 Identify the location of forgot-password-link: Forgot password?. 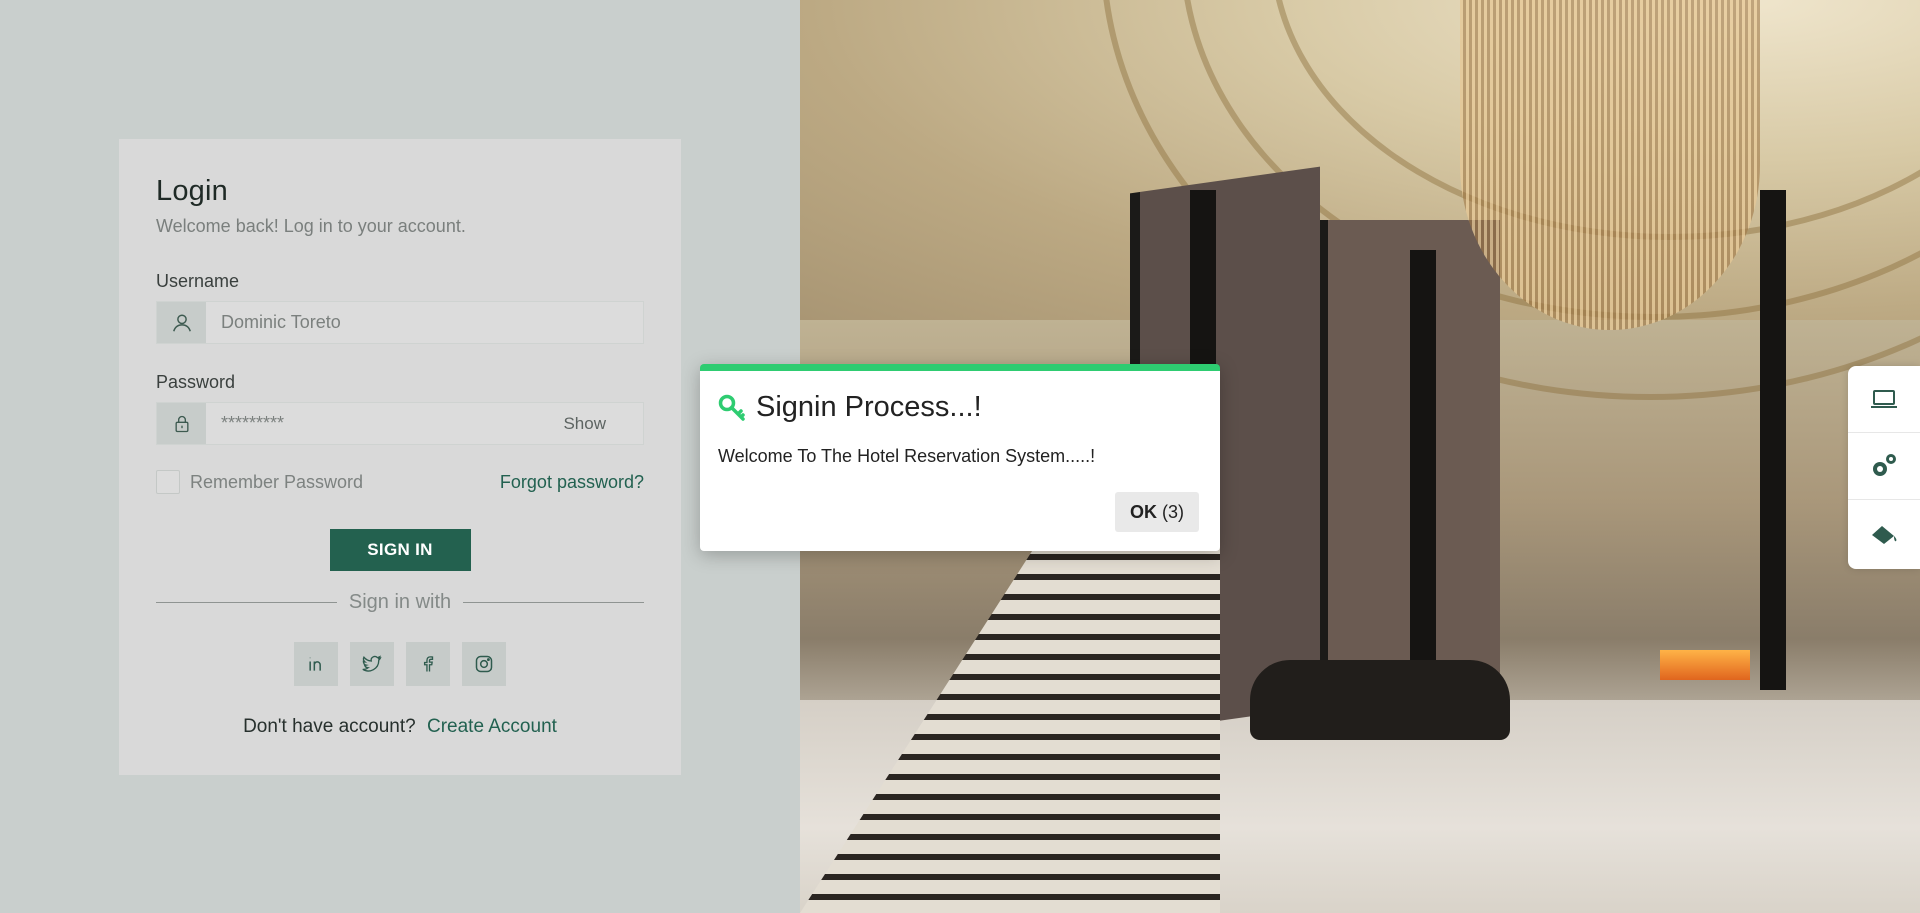
(572, 482).